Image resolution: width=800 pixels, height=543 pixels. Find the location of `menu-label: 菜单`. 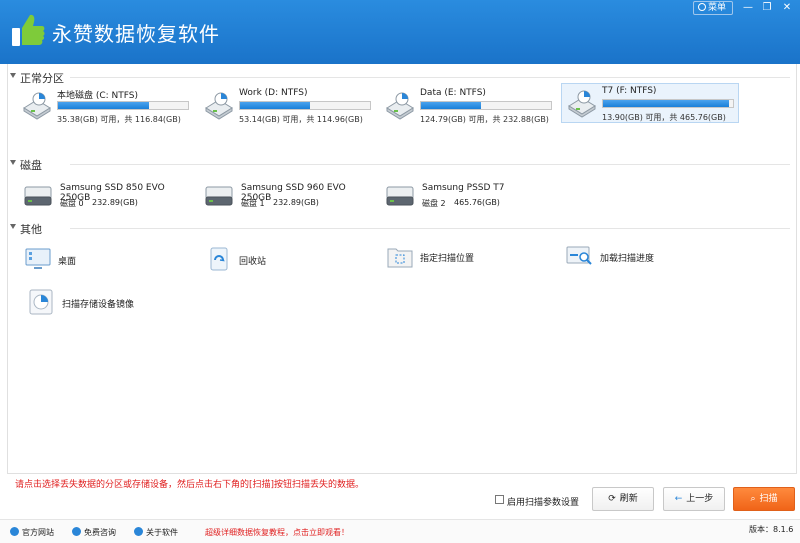

menu-label: 菜单 is located at coordinates (717, 8).